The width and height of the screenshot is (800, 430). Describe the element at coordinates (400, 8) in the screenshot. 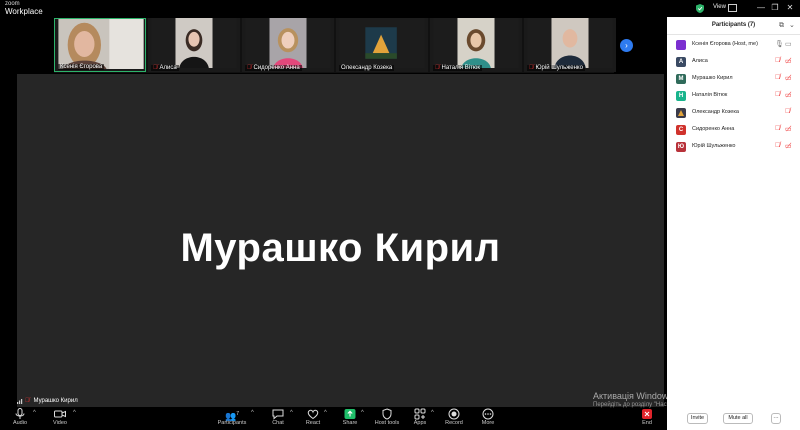

I see `title-bar: zoom Workplace View — ❐ ✕` at that location.